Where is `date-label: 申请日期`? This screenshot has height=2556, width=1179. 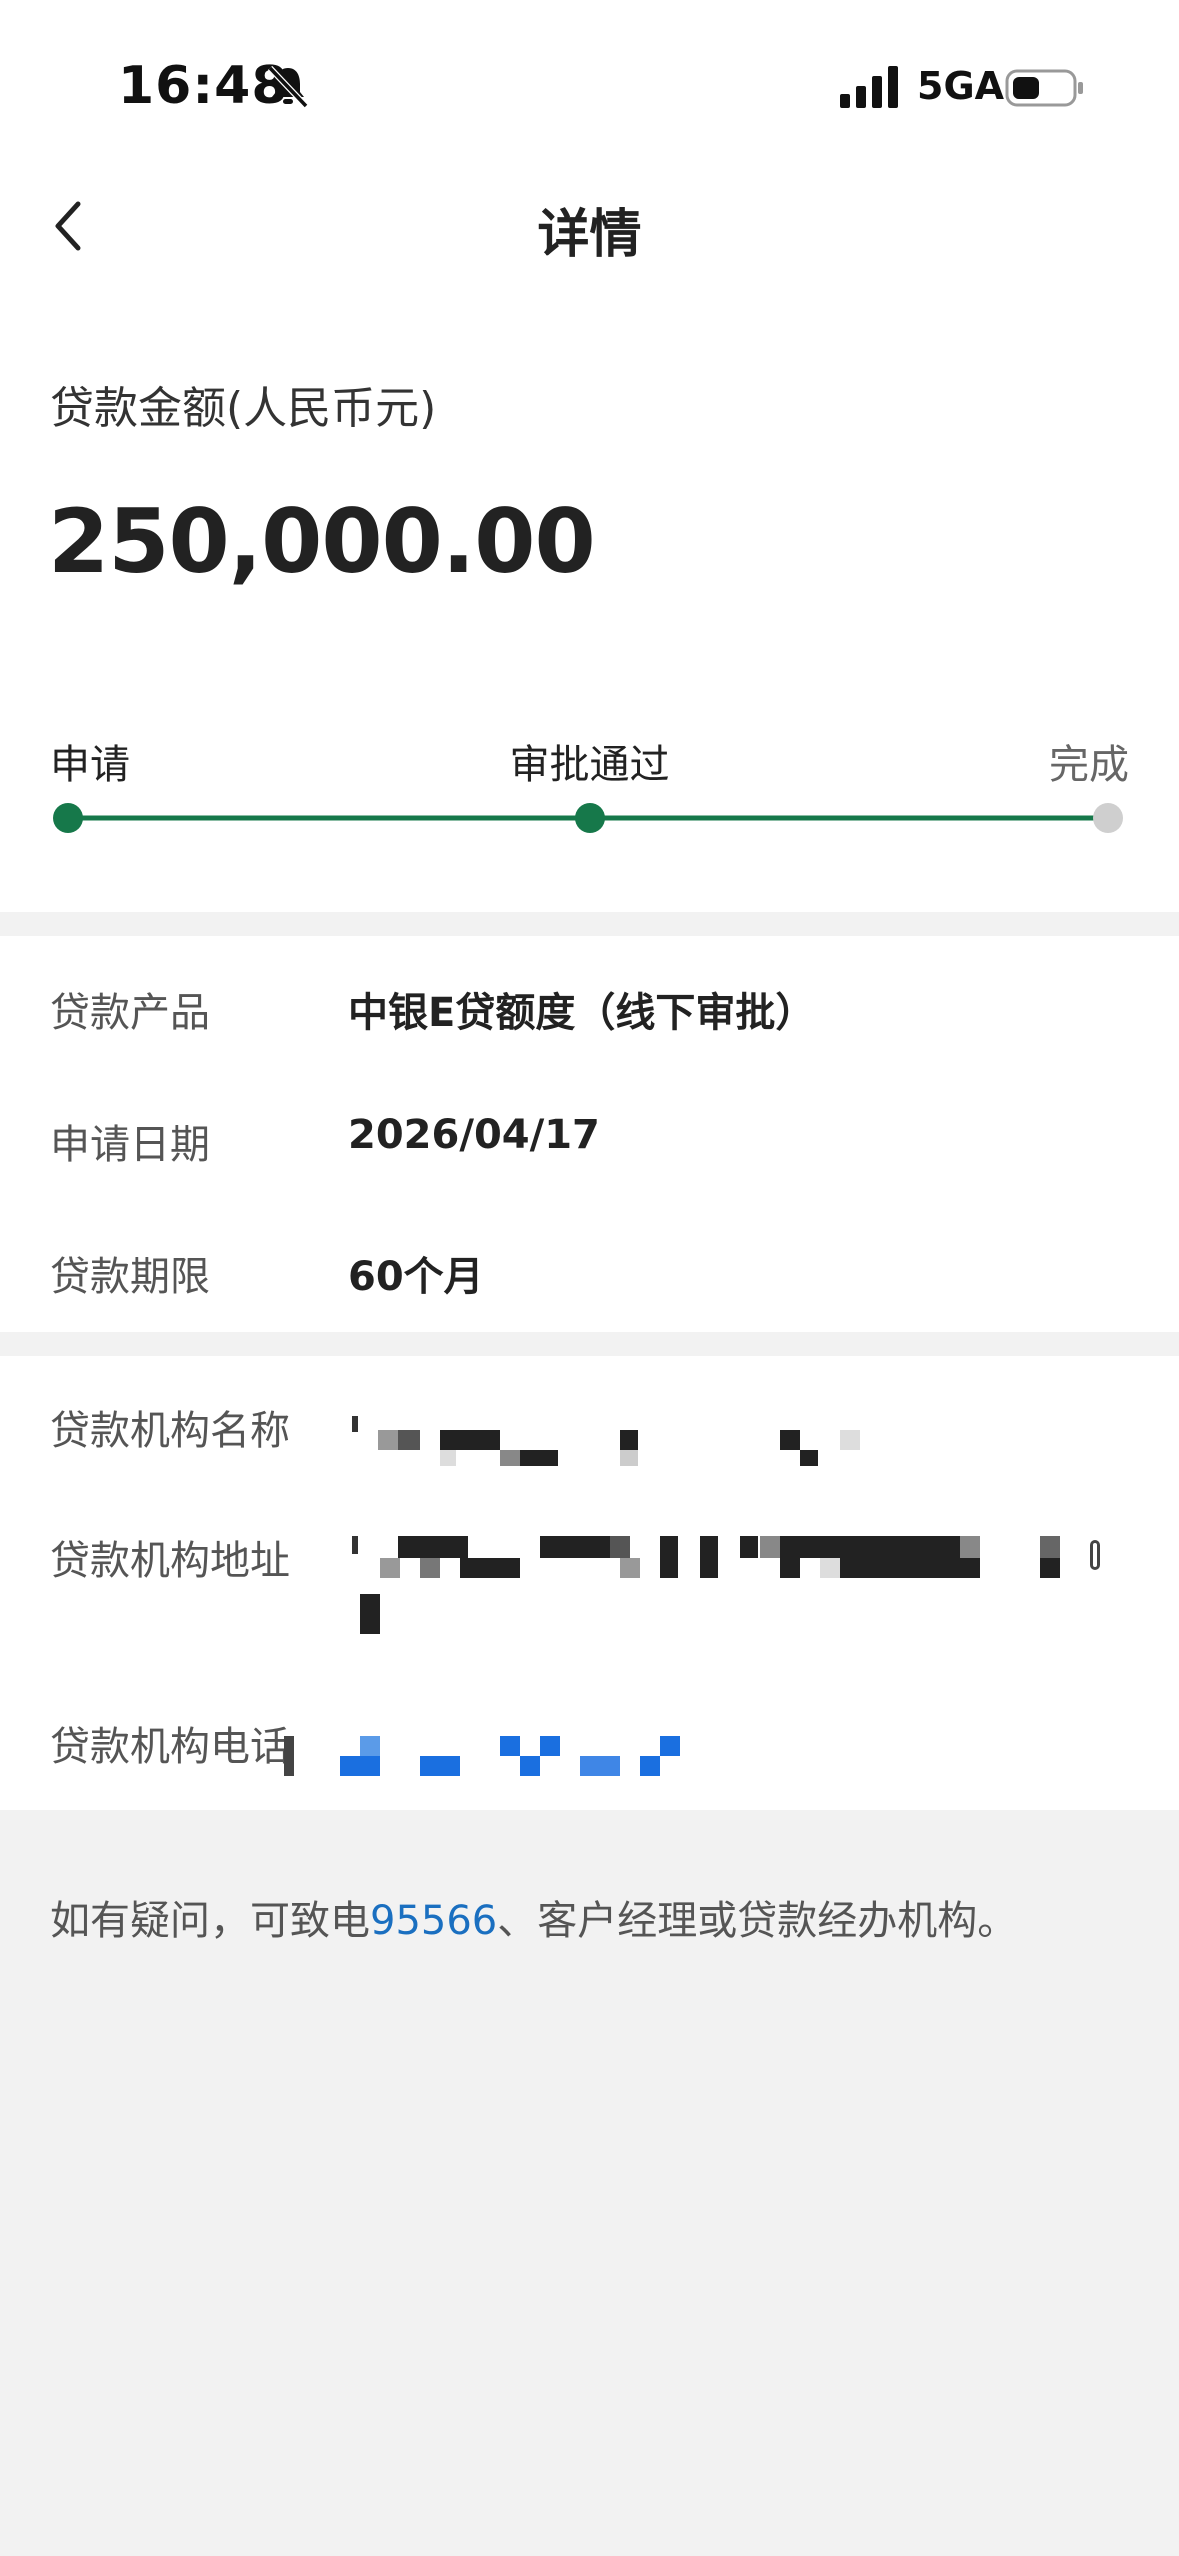
date-label: 申请日期 is located at coordinates (130, 1145).